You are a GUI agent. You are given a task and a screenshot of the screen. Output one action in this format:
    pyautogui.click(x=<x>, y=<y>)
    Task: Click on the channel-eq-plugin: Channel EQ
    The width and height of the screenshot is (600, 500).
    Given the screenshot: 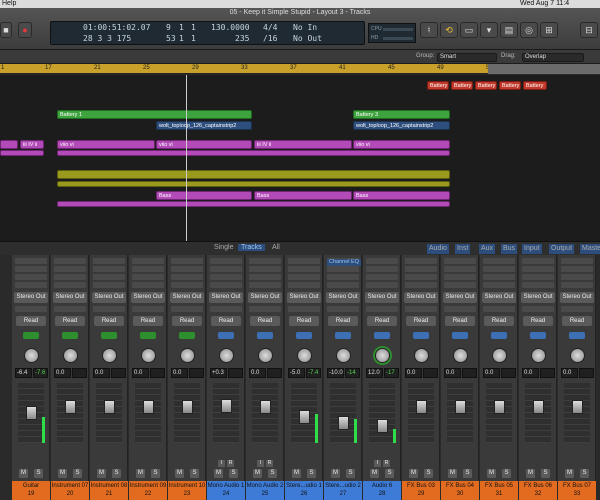 What is the action you would take?
    pyautogui.click(x=344, y=262)
    